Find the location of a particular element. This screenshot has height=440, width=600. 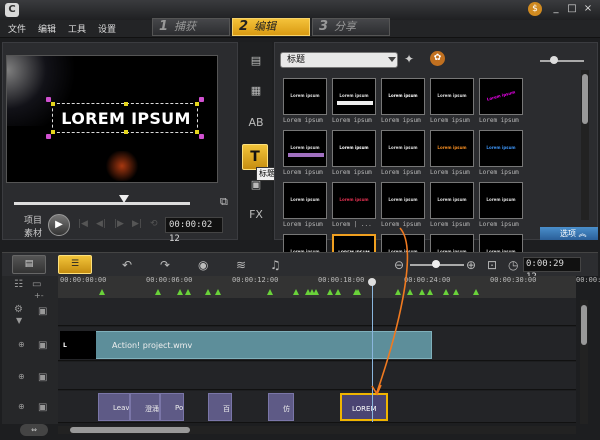

overlay-track-icon: ▣ is located at coordinates (42, 345).